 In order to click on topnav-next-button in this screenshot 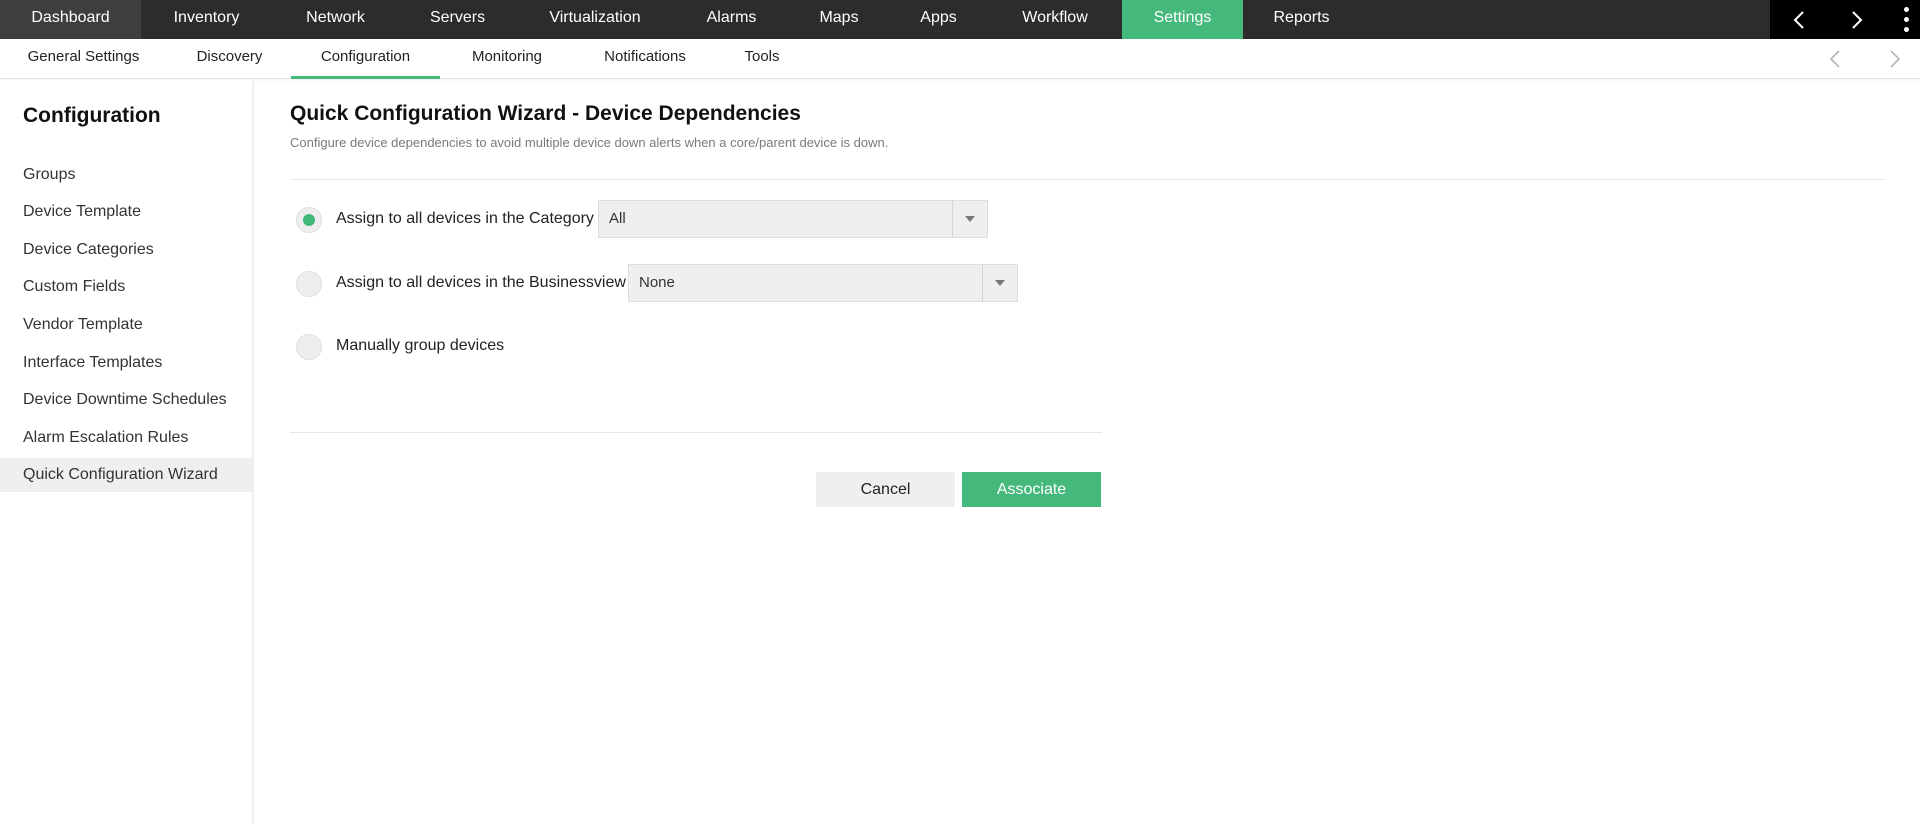, I will do `click(1857, 19)`.